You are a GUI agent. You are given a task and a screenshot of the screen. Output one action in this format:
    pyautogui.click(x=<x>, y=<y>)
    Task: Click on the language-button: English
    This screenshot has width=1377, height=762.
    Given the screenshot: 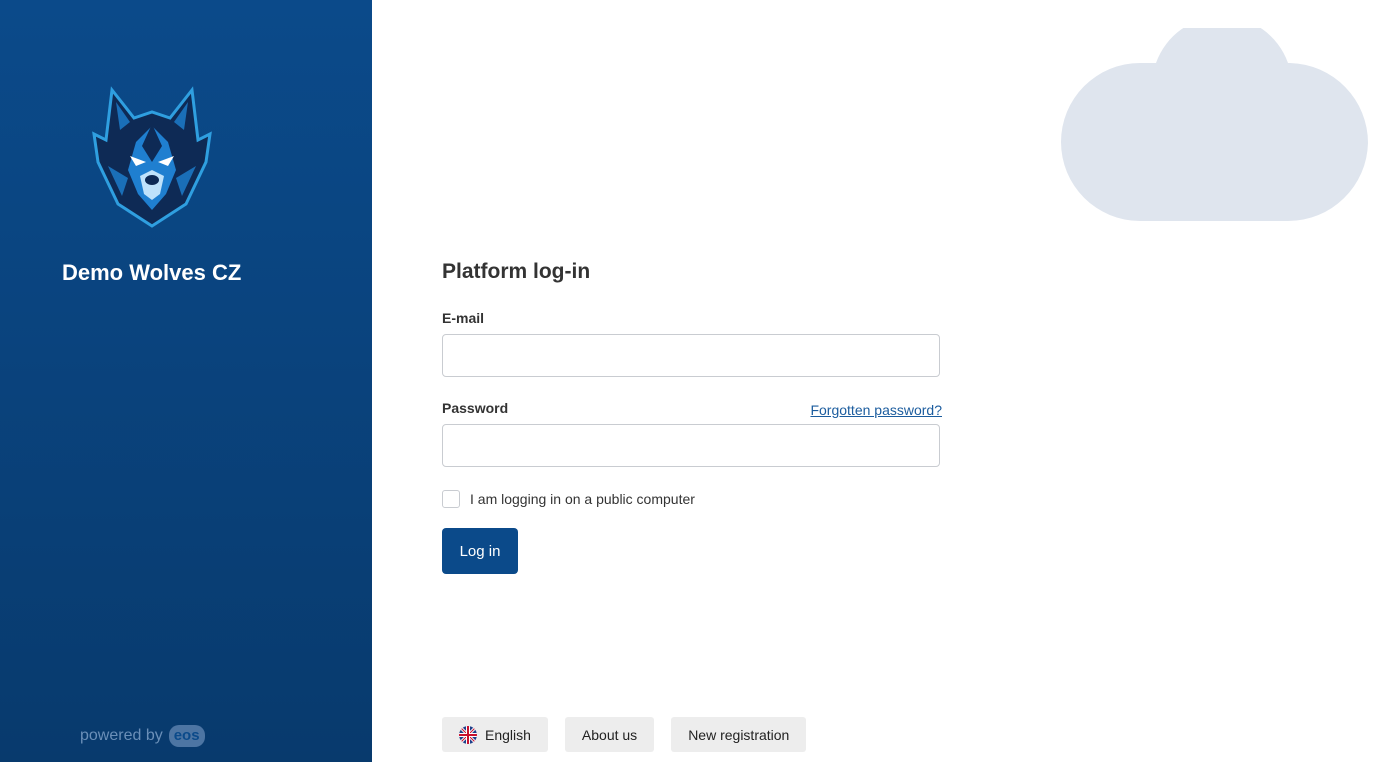 What is the action you would take?
    pyautogui.click(x=495, y=734)
    